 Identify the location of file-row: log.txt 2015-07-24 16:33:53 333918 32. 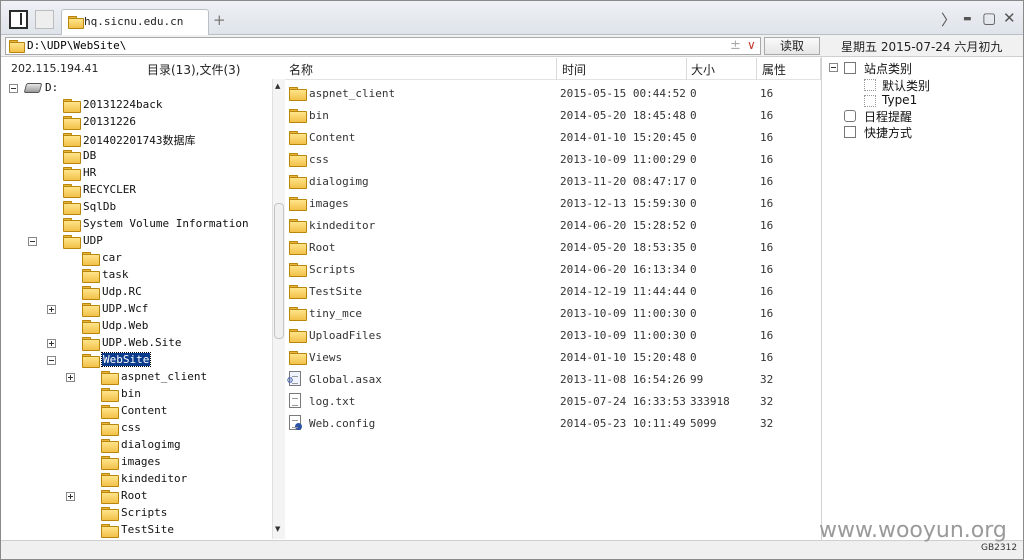
(553, 401).